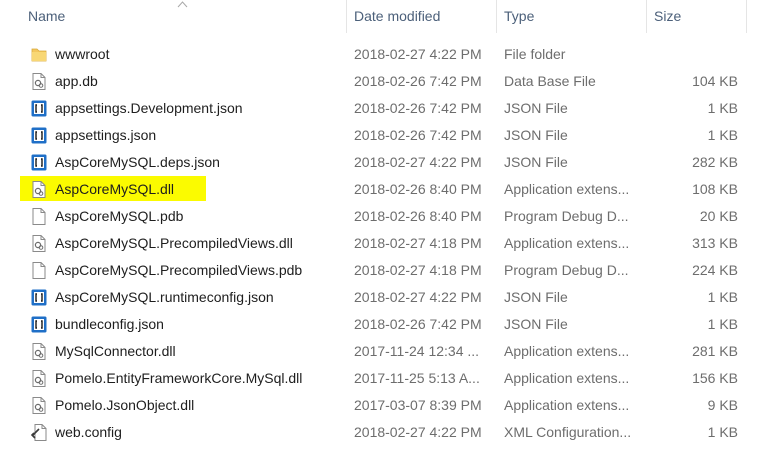 The image size is (762, 462). Describe the element at coordinates (115, 189) in the screenshot. I see `file-name: AspCoreMySQL.dll` at that location.